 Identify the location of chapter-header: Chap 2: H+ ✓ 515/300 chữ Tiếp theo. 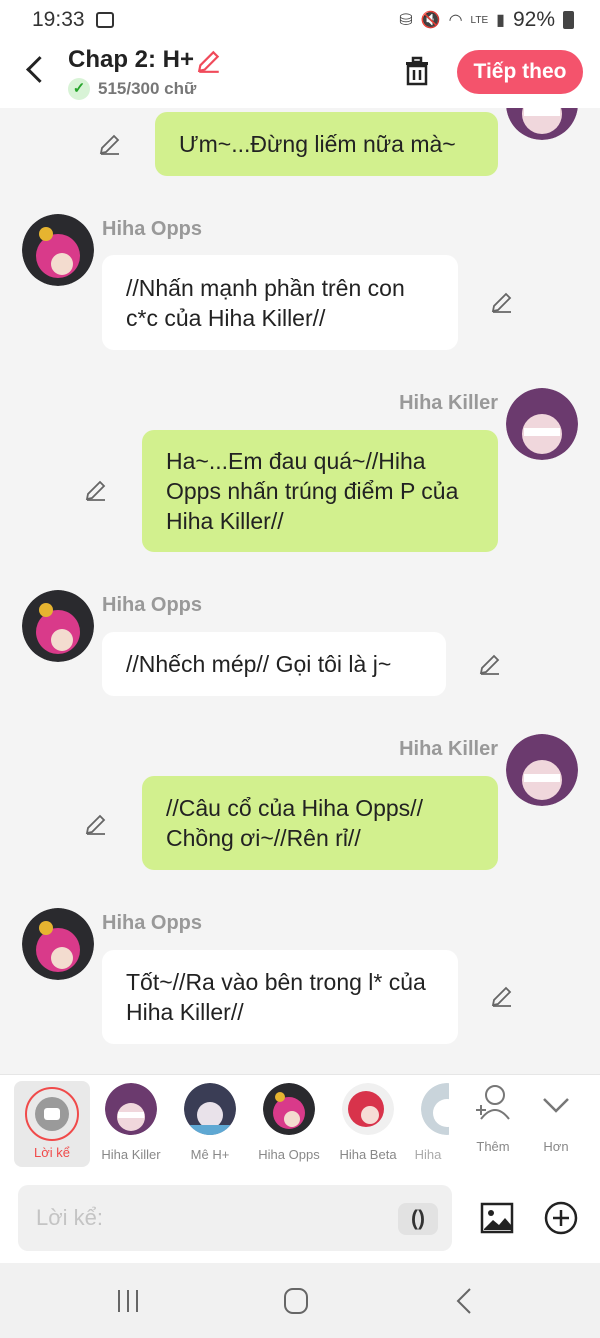
(300, 74).